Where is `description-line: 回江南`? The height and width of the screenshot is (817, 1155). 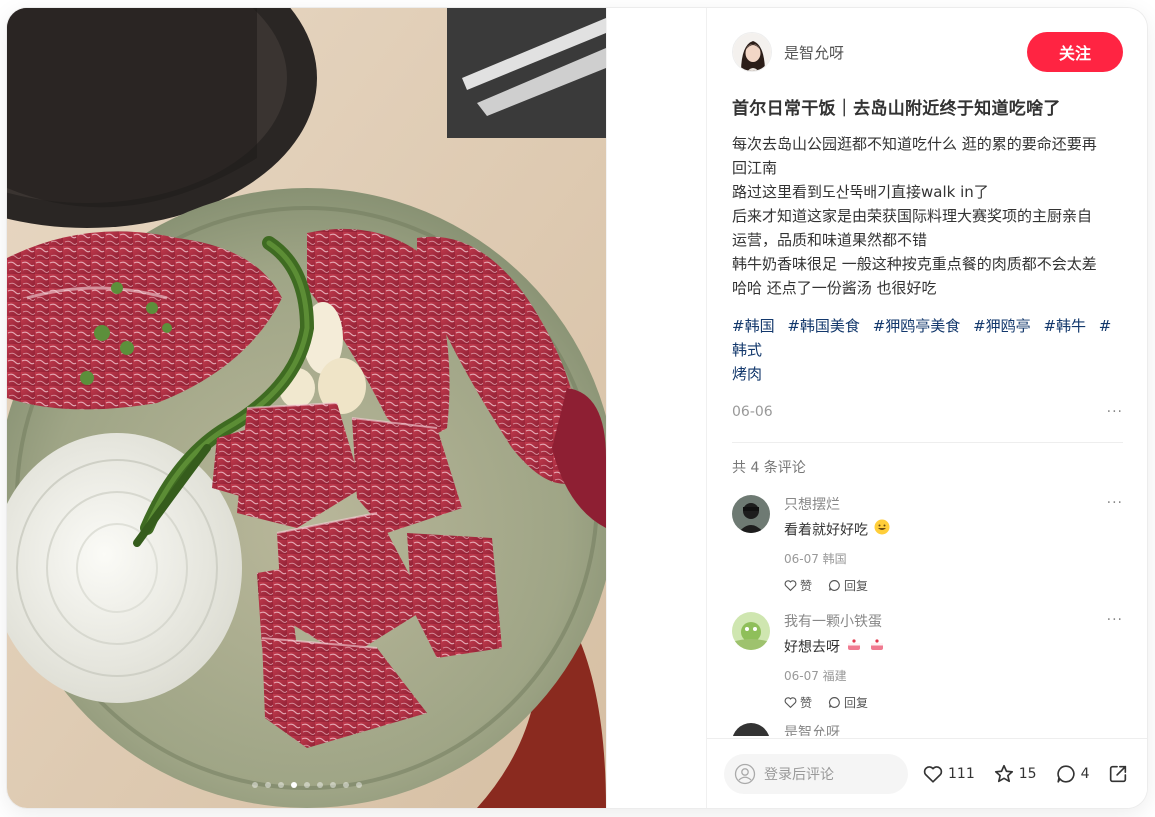
description-line: 回江南 is located at coordinates (755, 168).